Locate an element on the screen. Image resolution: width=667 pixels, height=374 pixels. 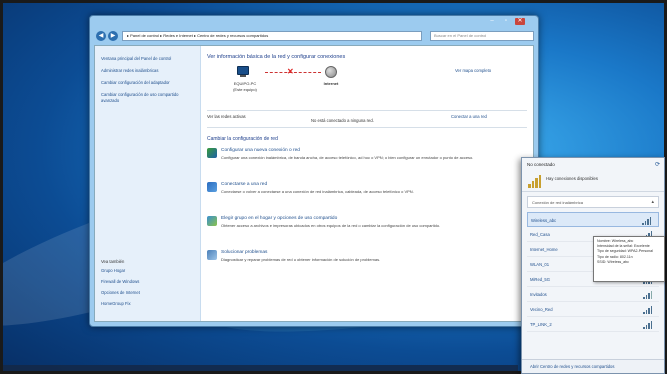
available-connections-note: Hay conexiones disponibles is located at coordinates (593, 182).